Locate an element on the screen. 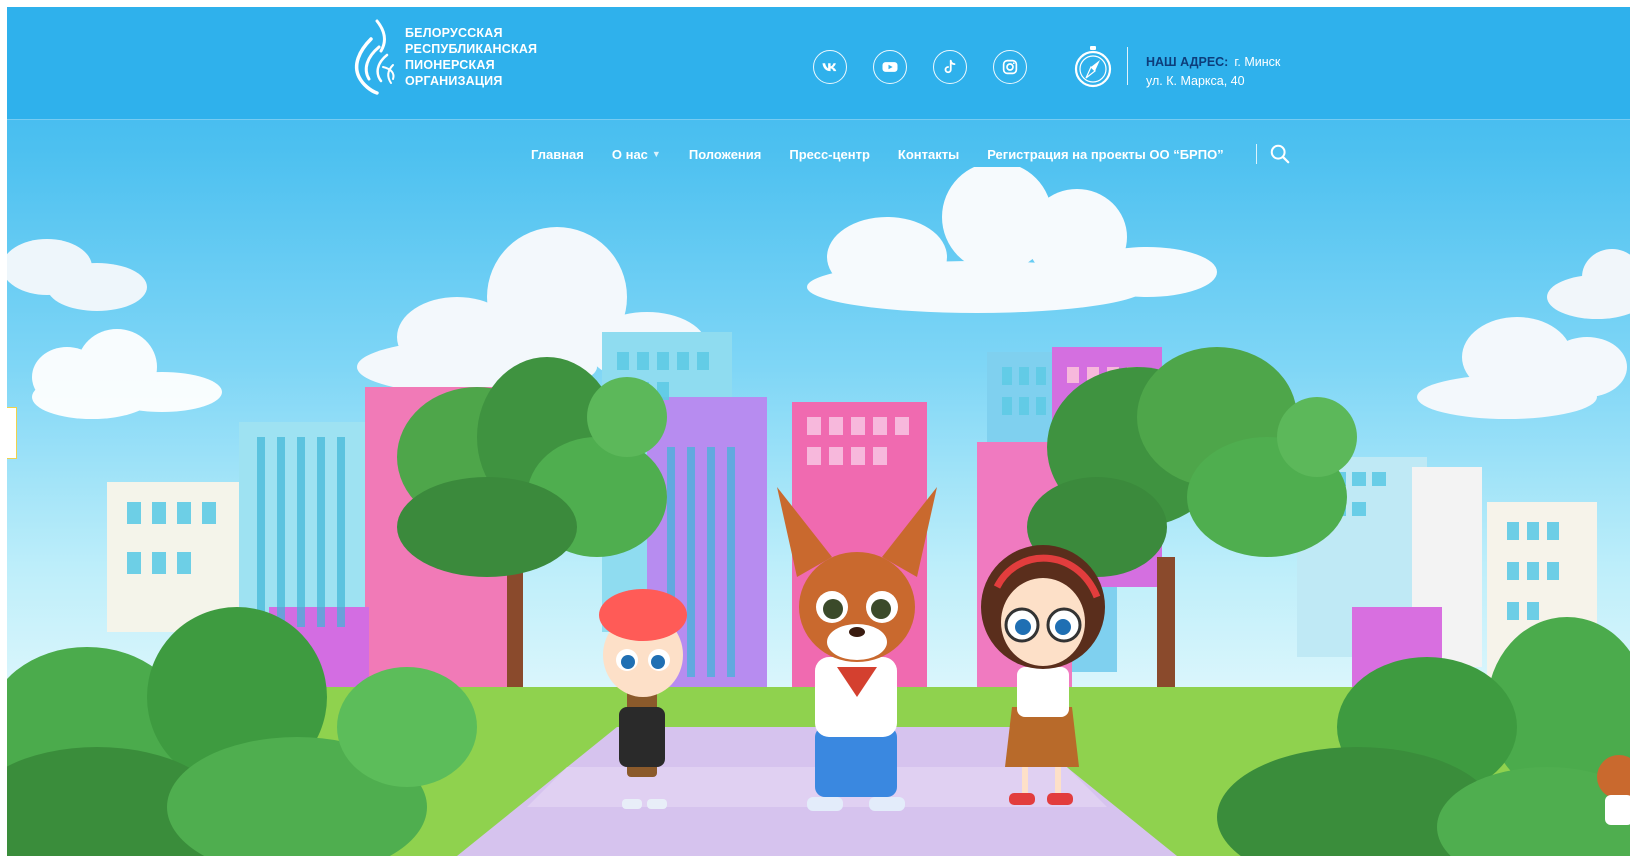 This screenshot has width=1630, height=856. vk-link is located at coordinates (830, 67).